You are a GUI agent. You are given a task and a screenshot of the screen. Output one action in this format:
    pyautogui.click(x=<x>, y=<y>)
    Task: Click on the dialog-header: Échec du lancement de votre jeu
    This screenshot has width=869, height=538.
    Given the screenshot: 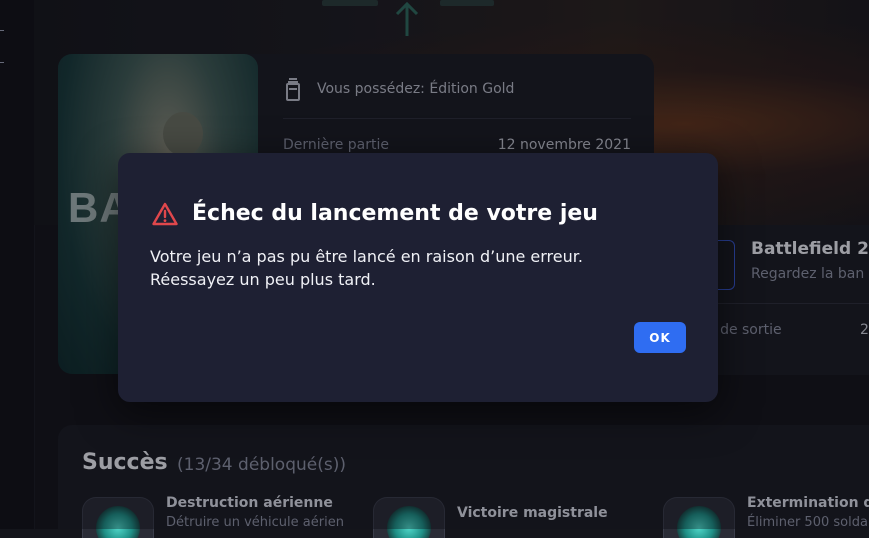 What is the action you would take?
    pyautogui.click(x=375, y=213)
    